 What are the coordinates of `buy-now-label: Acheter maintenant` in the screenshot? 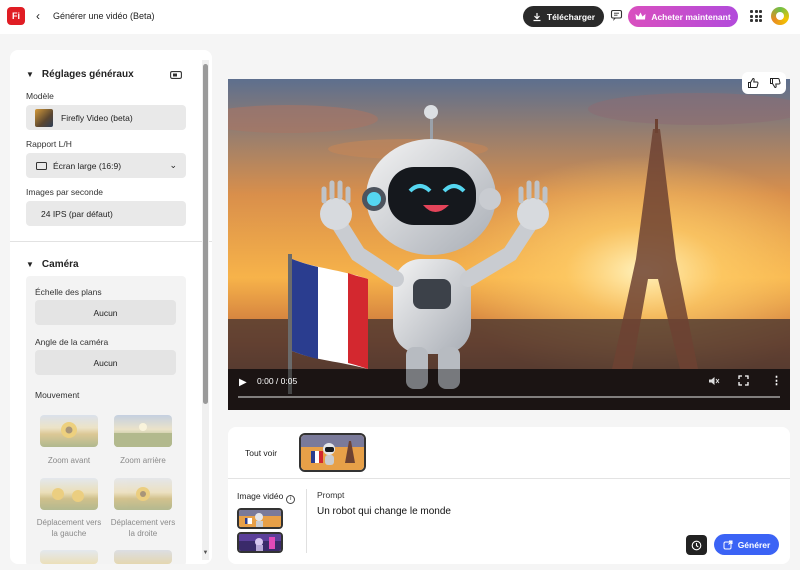 It's located at (691, 16).